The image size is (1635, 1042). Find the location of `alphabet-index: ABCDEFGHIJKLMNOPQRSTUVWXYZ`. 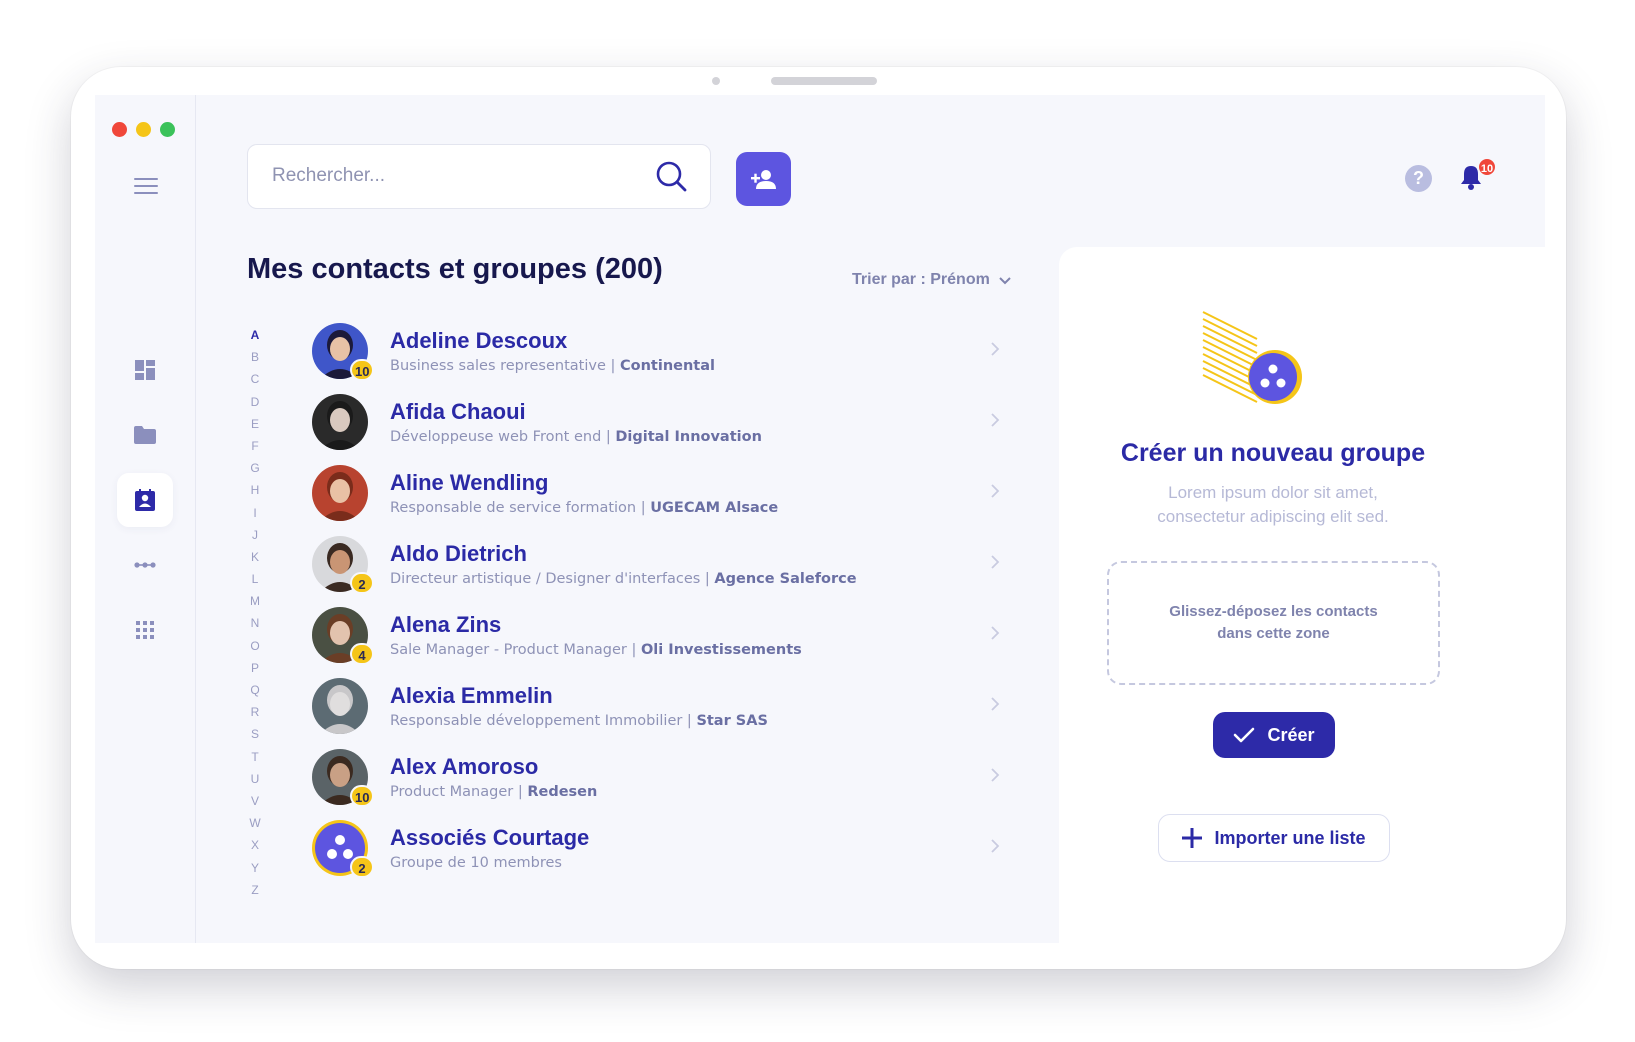

alphabet-index: ABCDEFGHIJKLMNOPQRSTUVWXYZ is located at coordinates (255, 612).